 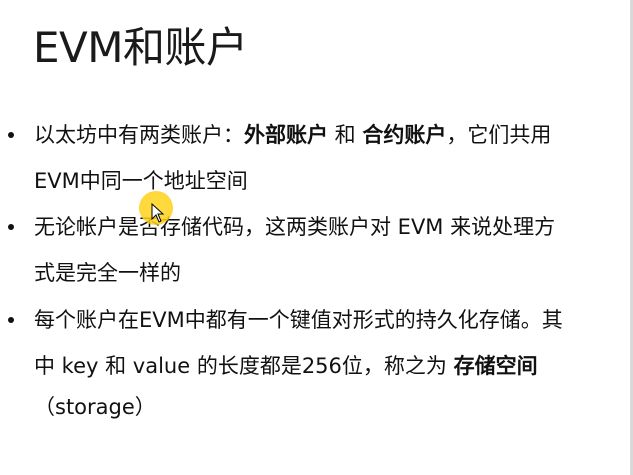 I want to click on bullet-3-line-1: 每个账户在EVM中都有一个键值对形式的持久化存储。其, so click(x=298, y=320).